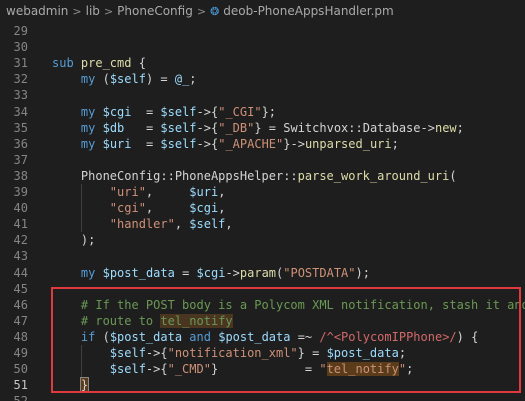  Describe the element at coordinates (138, 63) in the screenshot. I see `code-token: {` at that location.